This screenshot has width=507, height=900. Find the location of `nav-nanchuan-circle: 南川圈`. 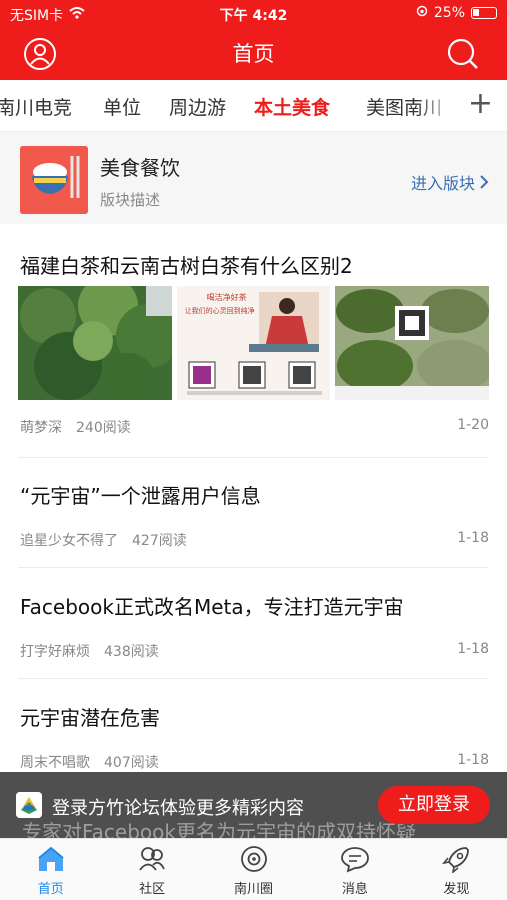

nav-nanchuan-circle: 南川圈 is located at coordinates (253, 869).